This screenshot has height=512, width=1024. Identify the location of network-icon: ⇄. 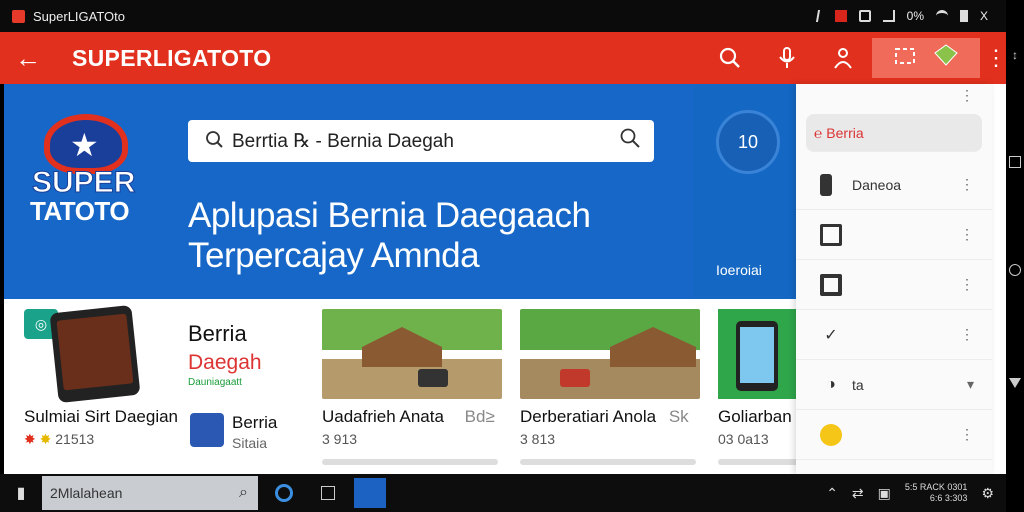
(858, 493).